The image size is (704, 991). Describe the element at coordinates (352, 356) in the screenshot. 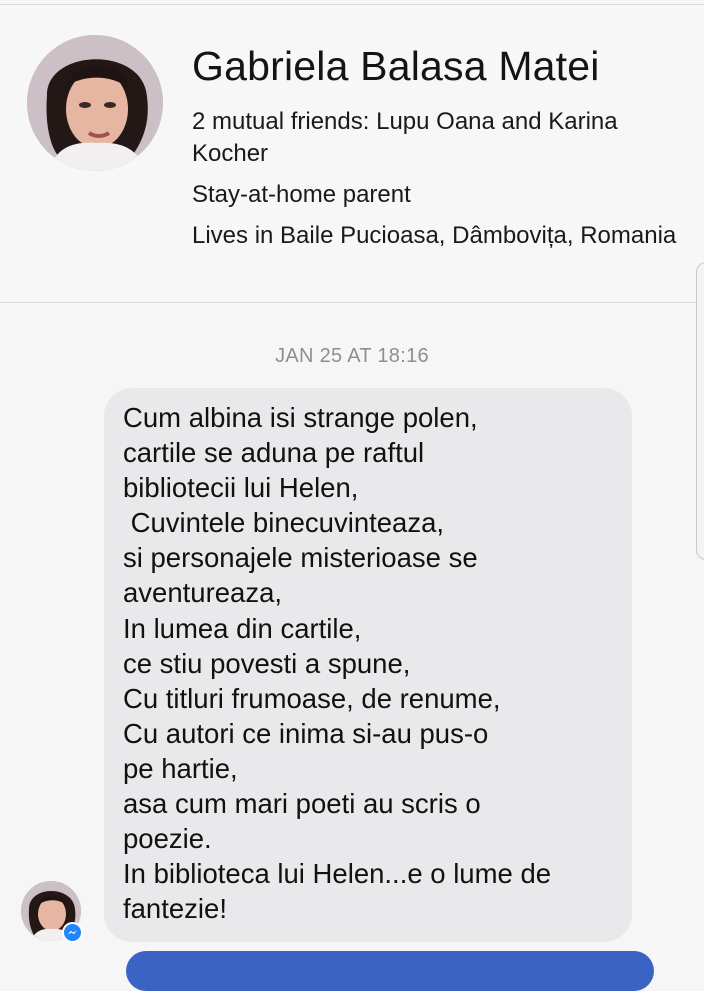

I see `message-timestamp: JAN 25 AT 18:16` at that location.